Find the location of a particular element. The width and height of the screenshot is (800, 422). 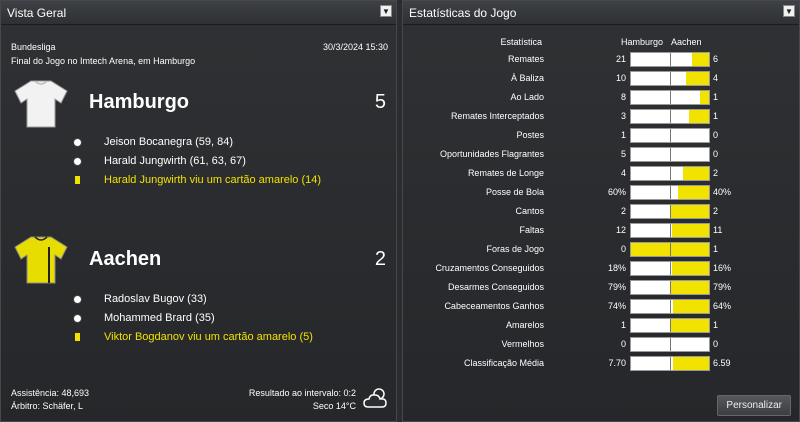

weather-text: Seco 14°C is located at coordinates (334, 406).